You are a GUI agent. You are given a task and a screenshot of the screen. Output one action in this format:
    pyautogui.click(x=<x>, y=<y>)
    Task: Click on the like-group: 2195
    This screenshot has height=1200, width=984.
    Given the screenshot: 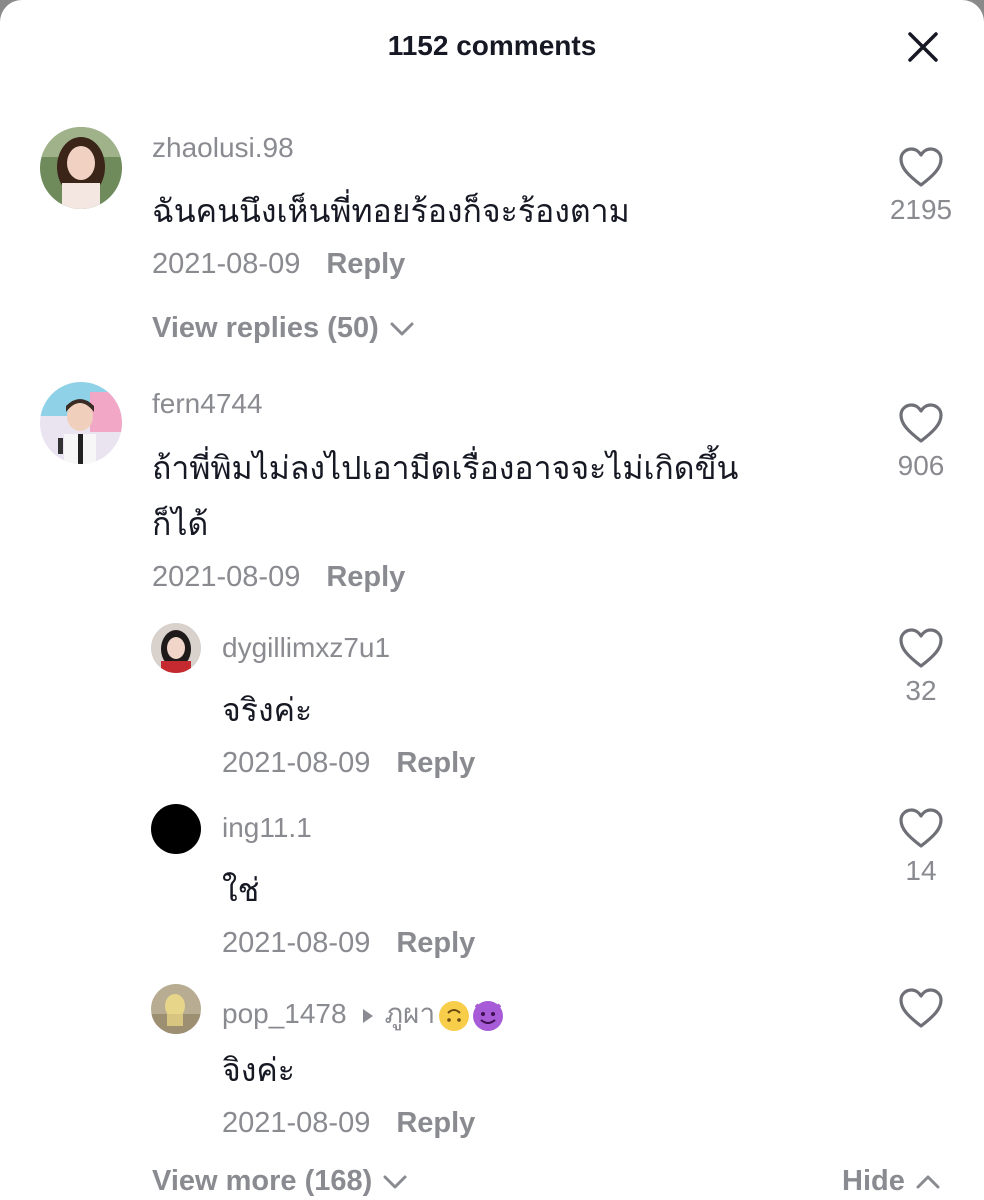 What is the action you would take?
    pyautogui.click(x=921, y=186)
    